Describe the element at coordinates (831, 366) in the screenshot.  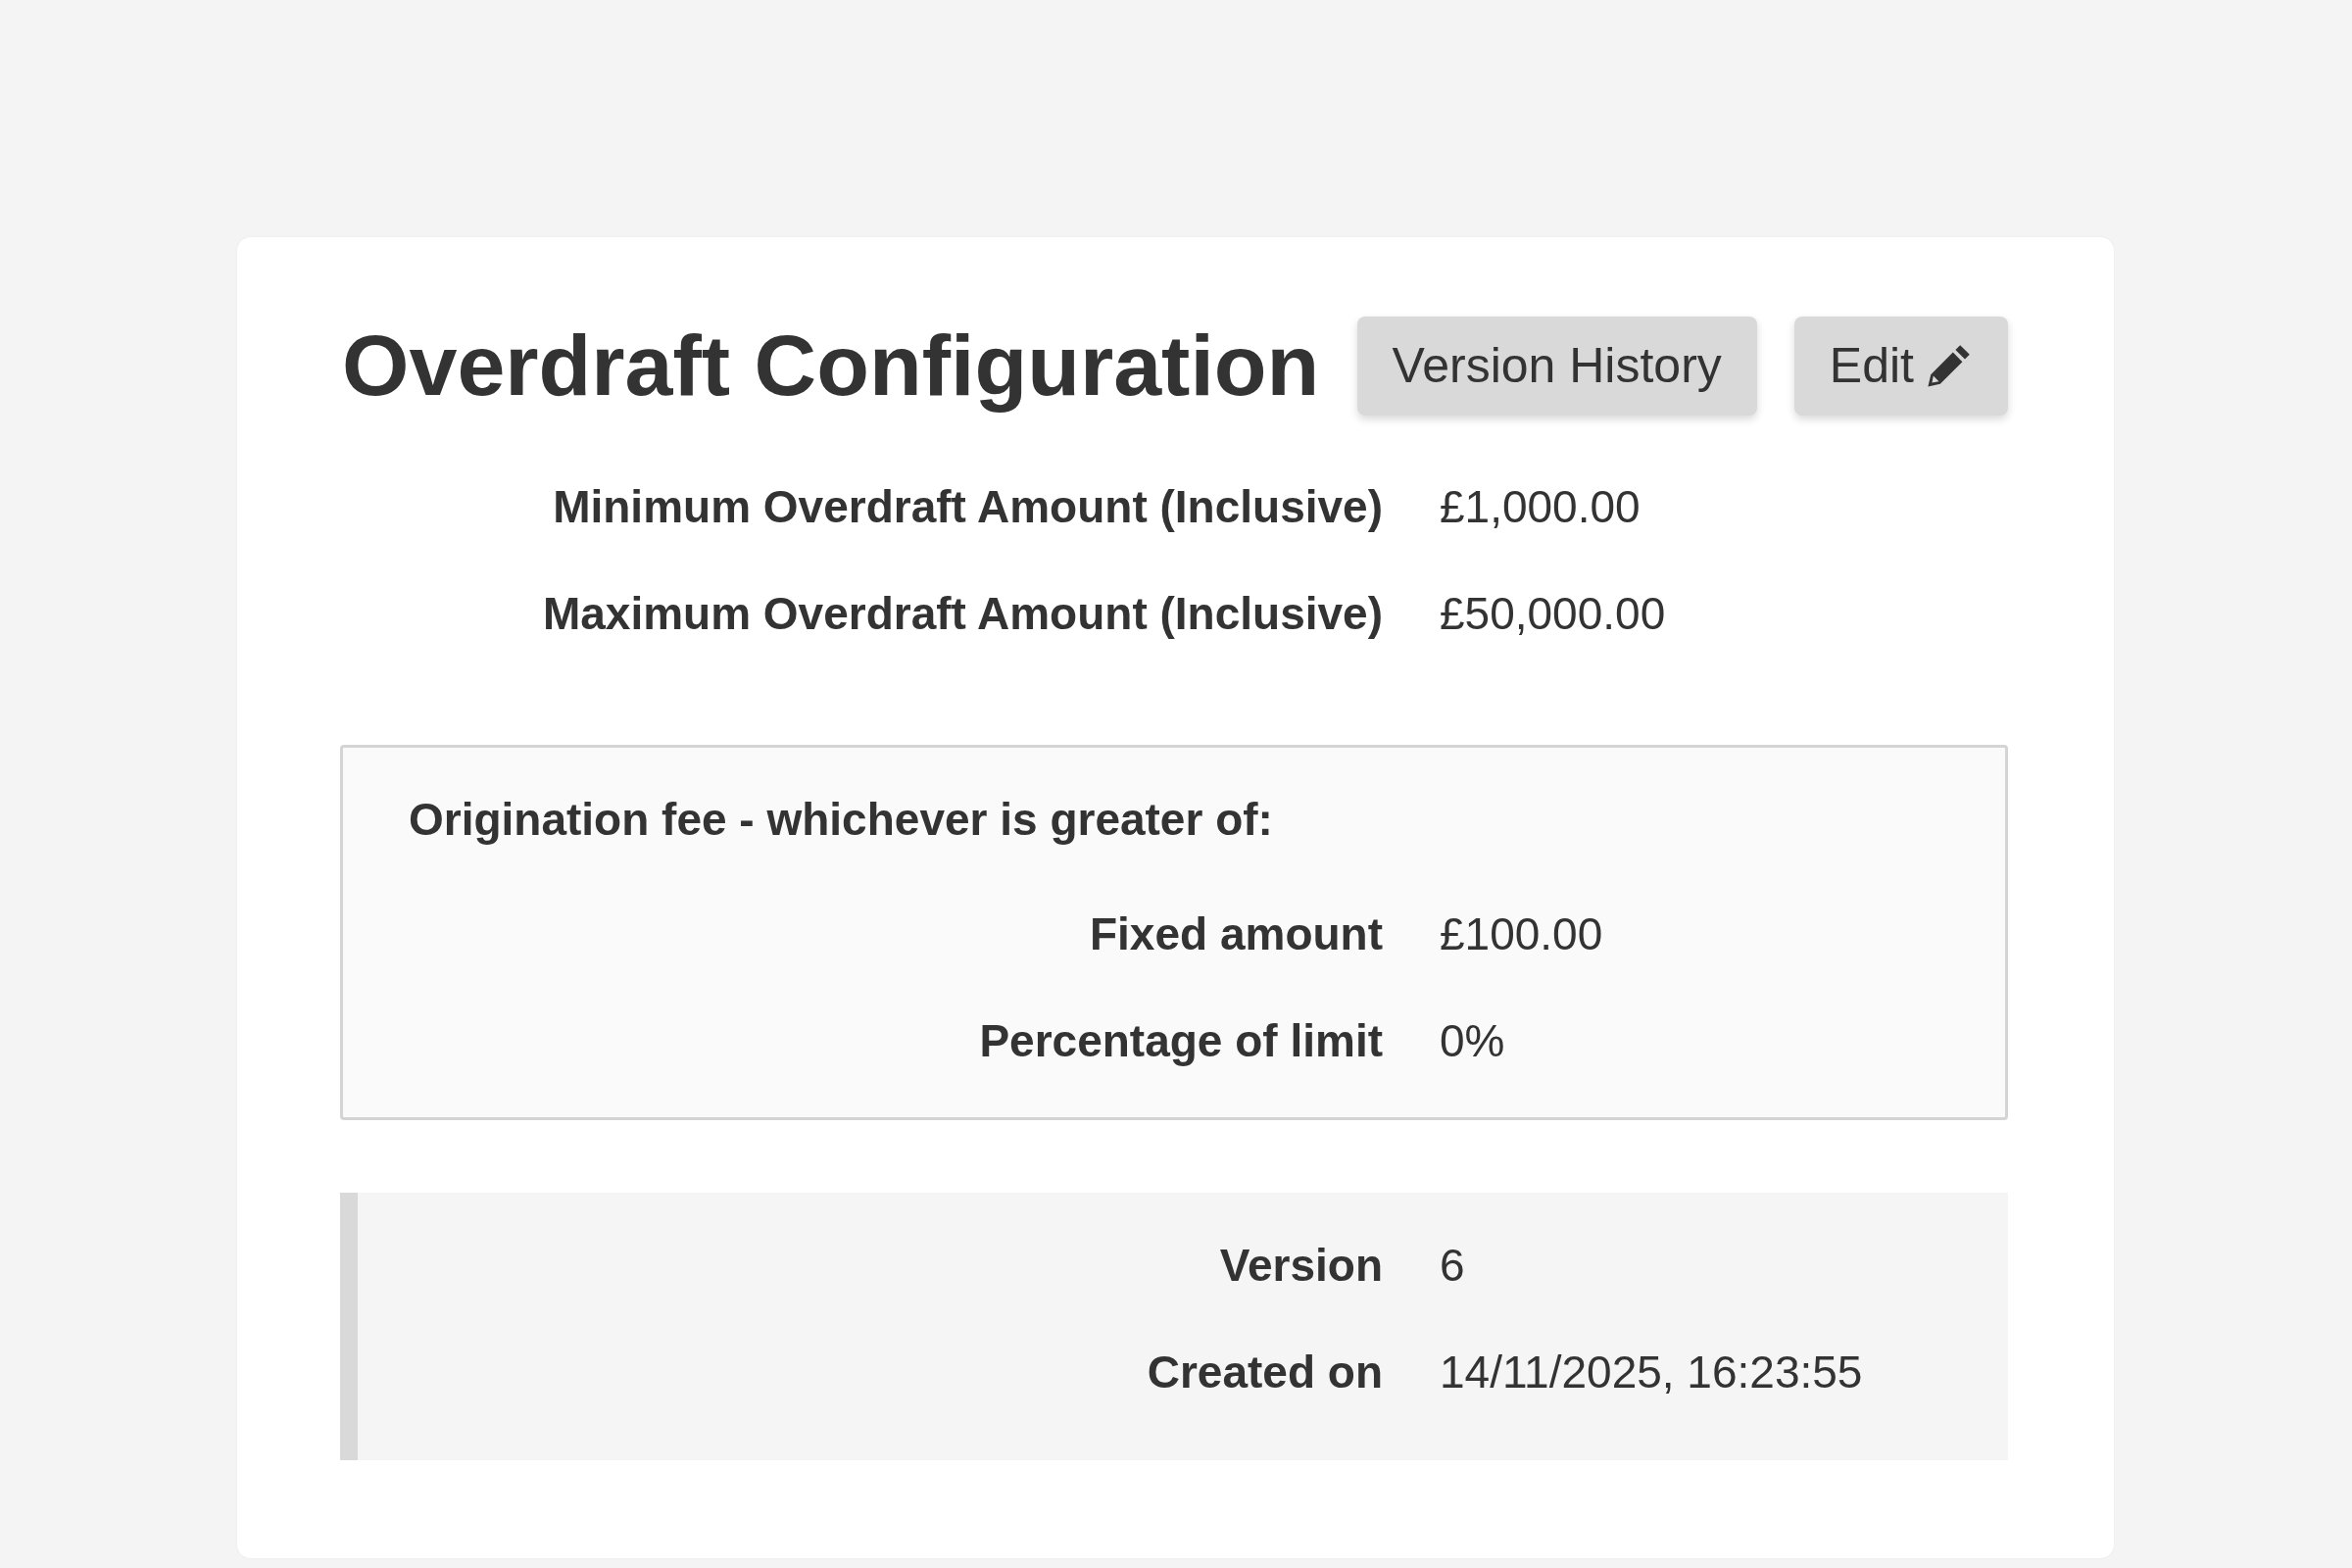
I see `page-title: Overdraft Configuration` at that location.